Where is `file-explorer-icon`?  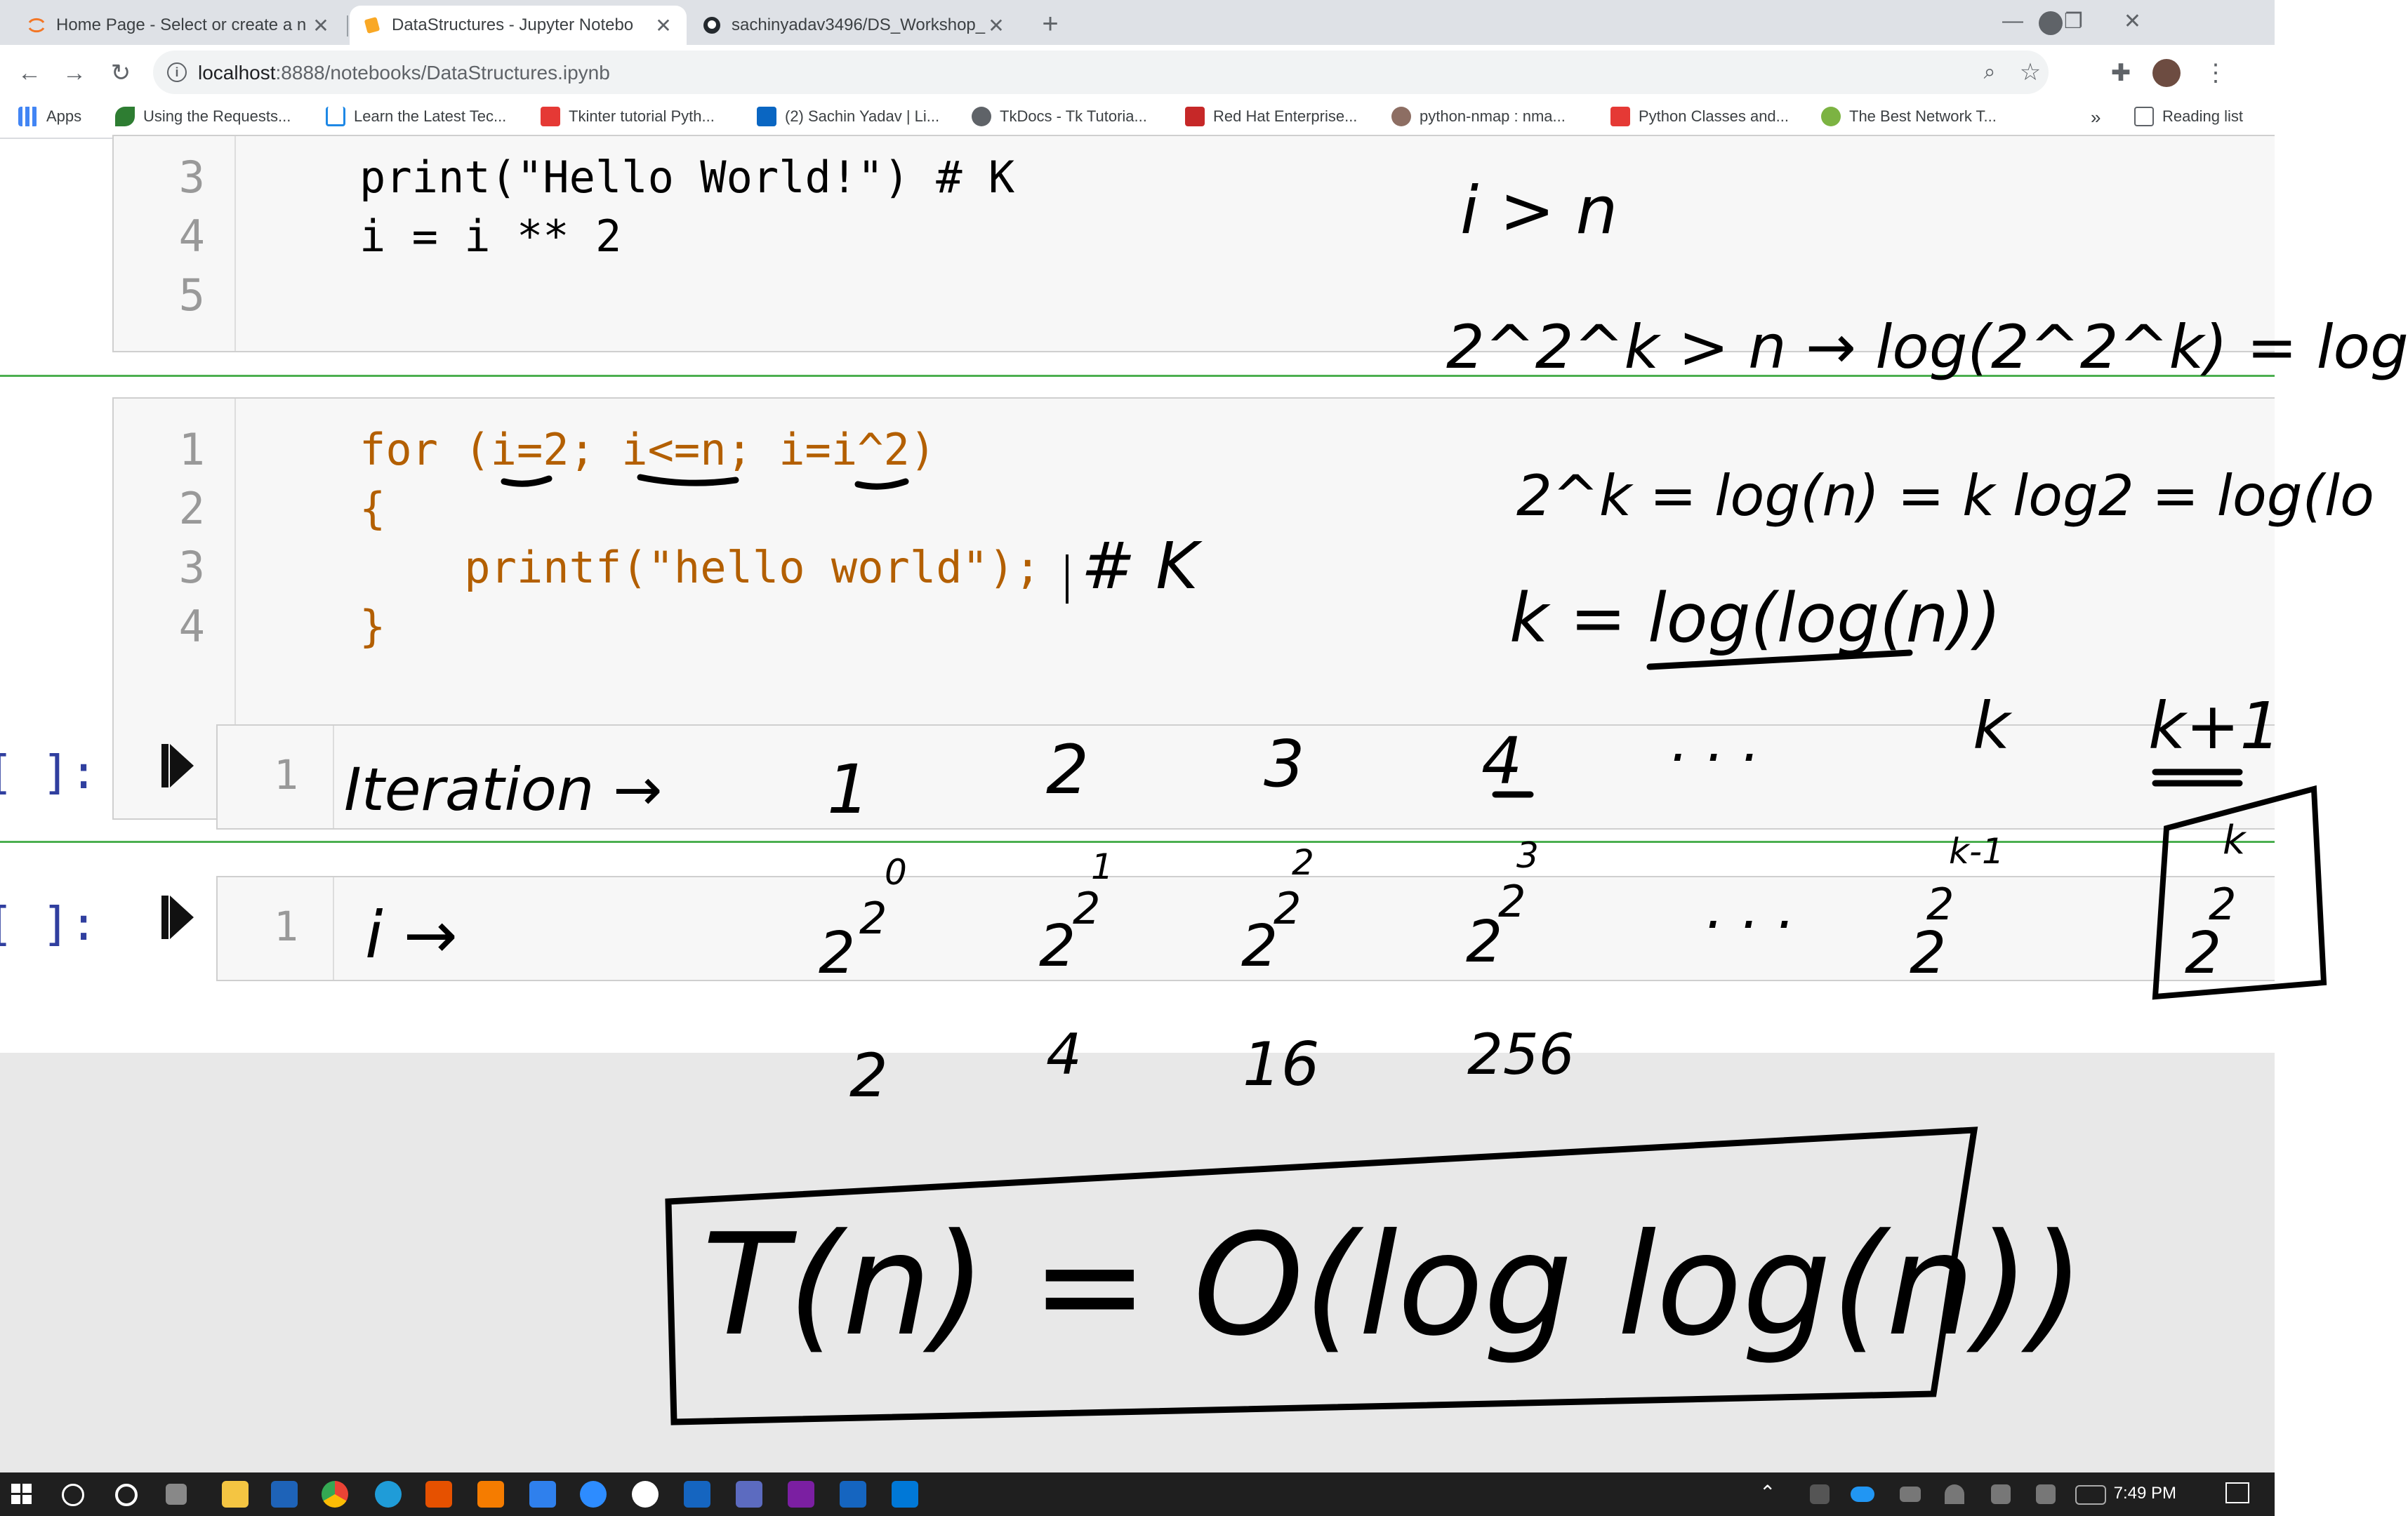 file-explorer-icon is located at coordinates (236, 1494).